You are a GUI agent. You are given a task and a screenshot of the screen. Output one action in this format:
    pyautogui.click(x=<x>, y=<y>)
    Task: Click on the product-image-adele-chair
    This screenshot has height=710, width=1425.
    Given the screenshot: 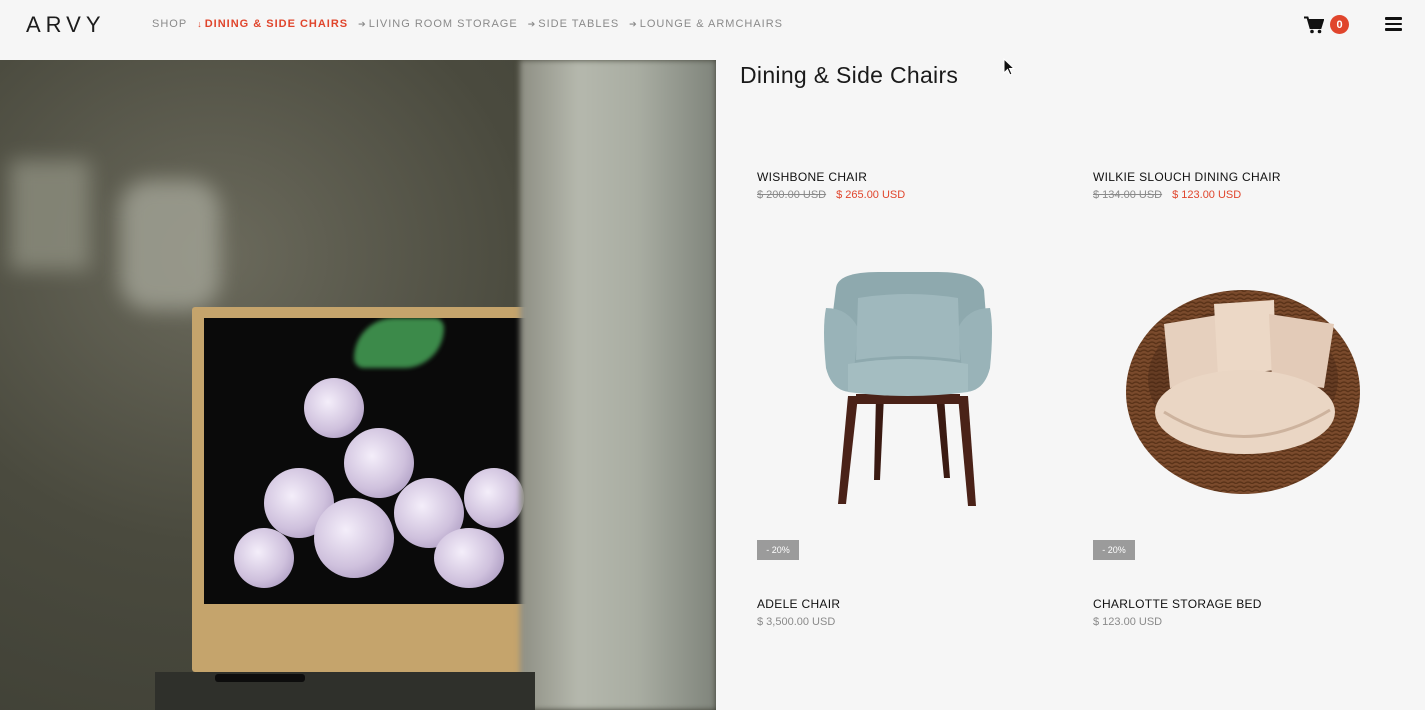 What is the action you would take?
    pyautogui.click(x=908, y=390)
    